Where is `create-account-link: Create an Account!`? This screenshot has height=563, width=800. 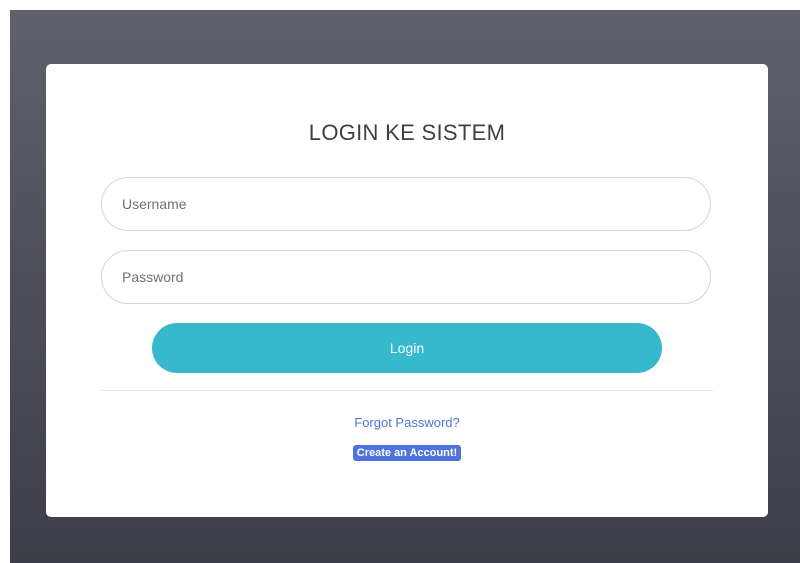 create-account-link: Create an Account! is located at coordinates (407, 453).